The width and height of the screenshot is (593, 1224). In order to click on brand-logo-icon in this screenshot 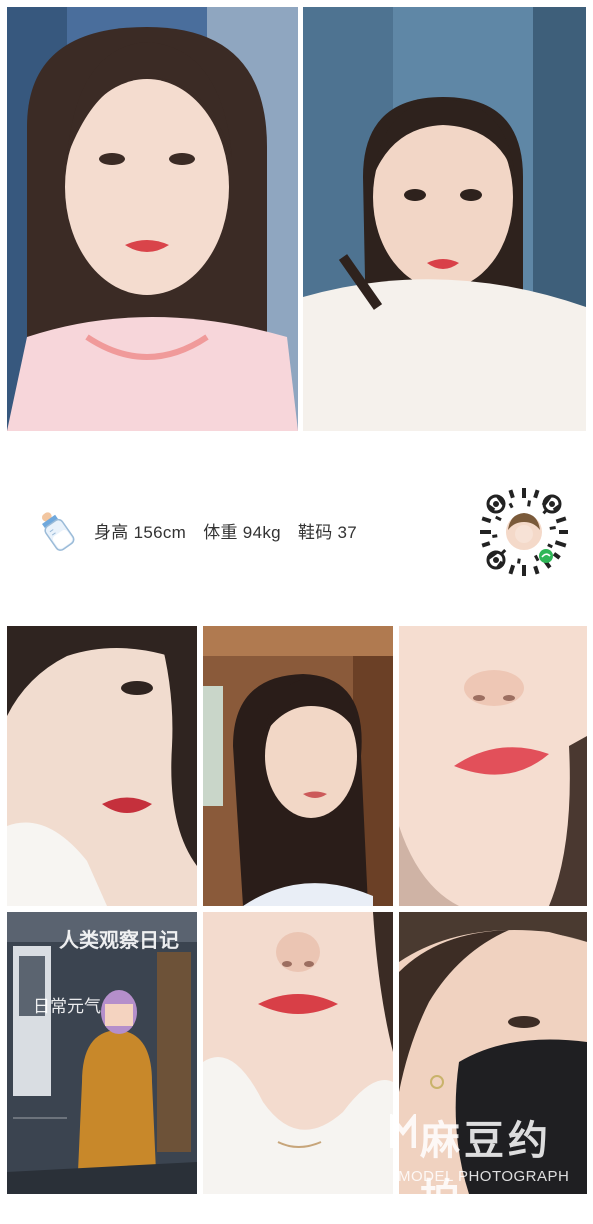, I will do `click(403, 1131)`.